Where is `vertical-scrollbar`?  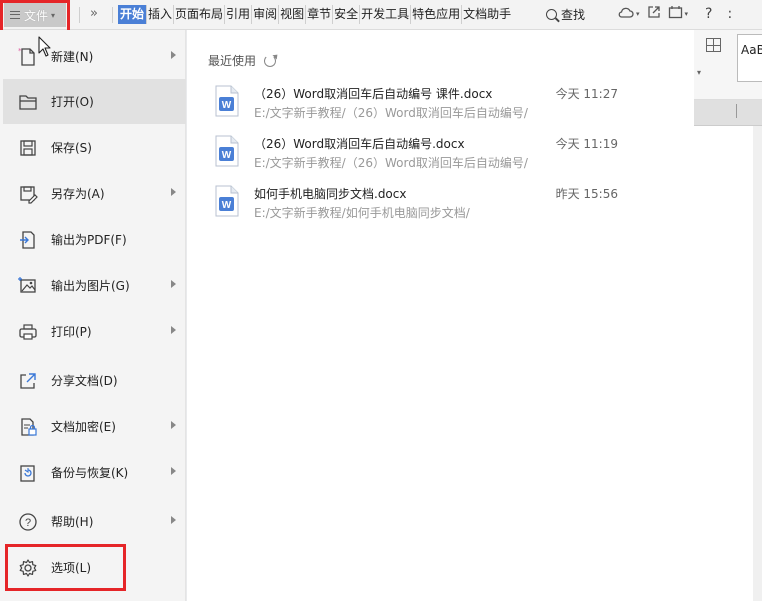 vertical-scrollbar is located at coordinates (757, 363).